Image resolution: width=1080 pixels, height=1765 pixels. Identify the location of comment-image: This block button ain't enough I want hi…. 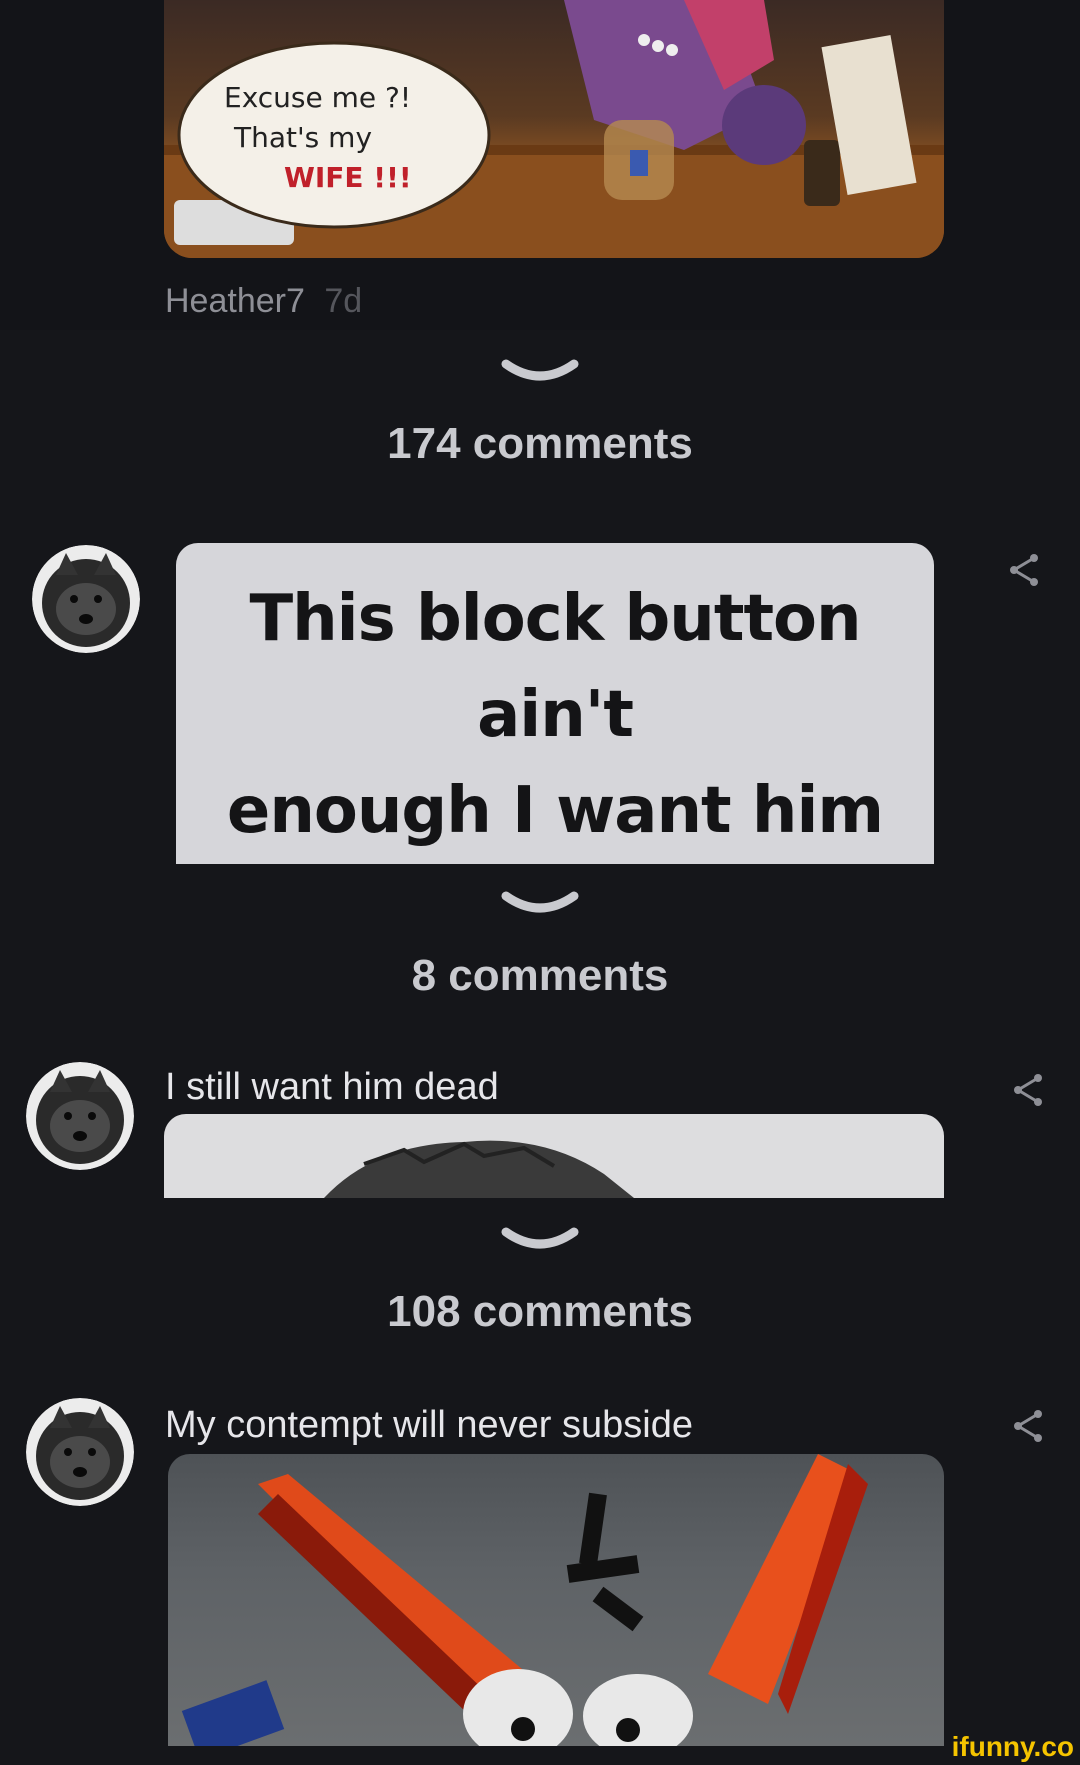
(555, 703).